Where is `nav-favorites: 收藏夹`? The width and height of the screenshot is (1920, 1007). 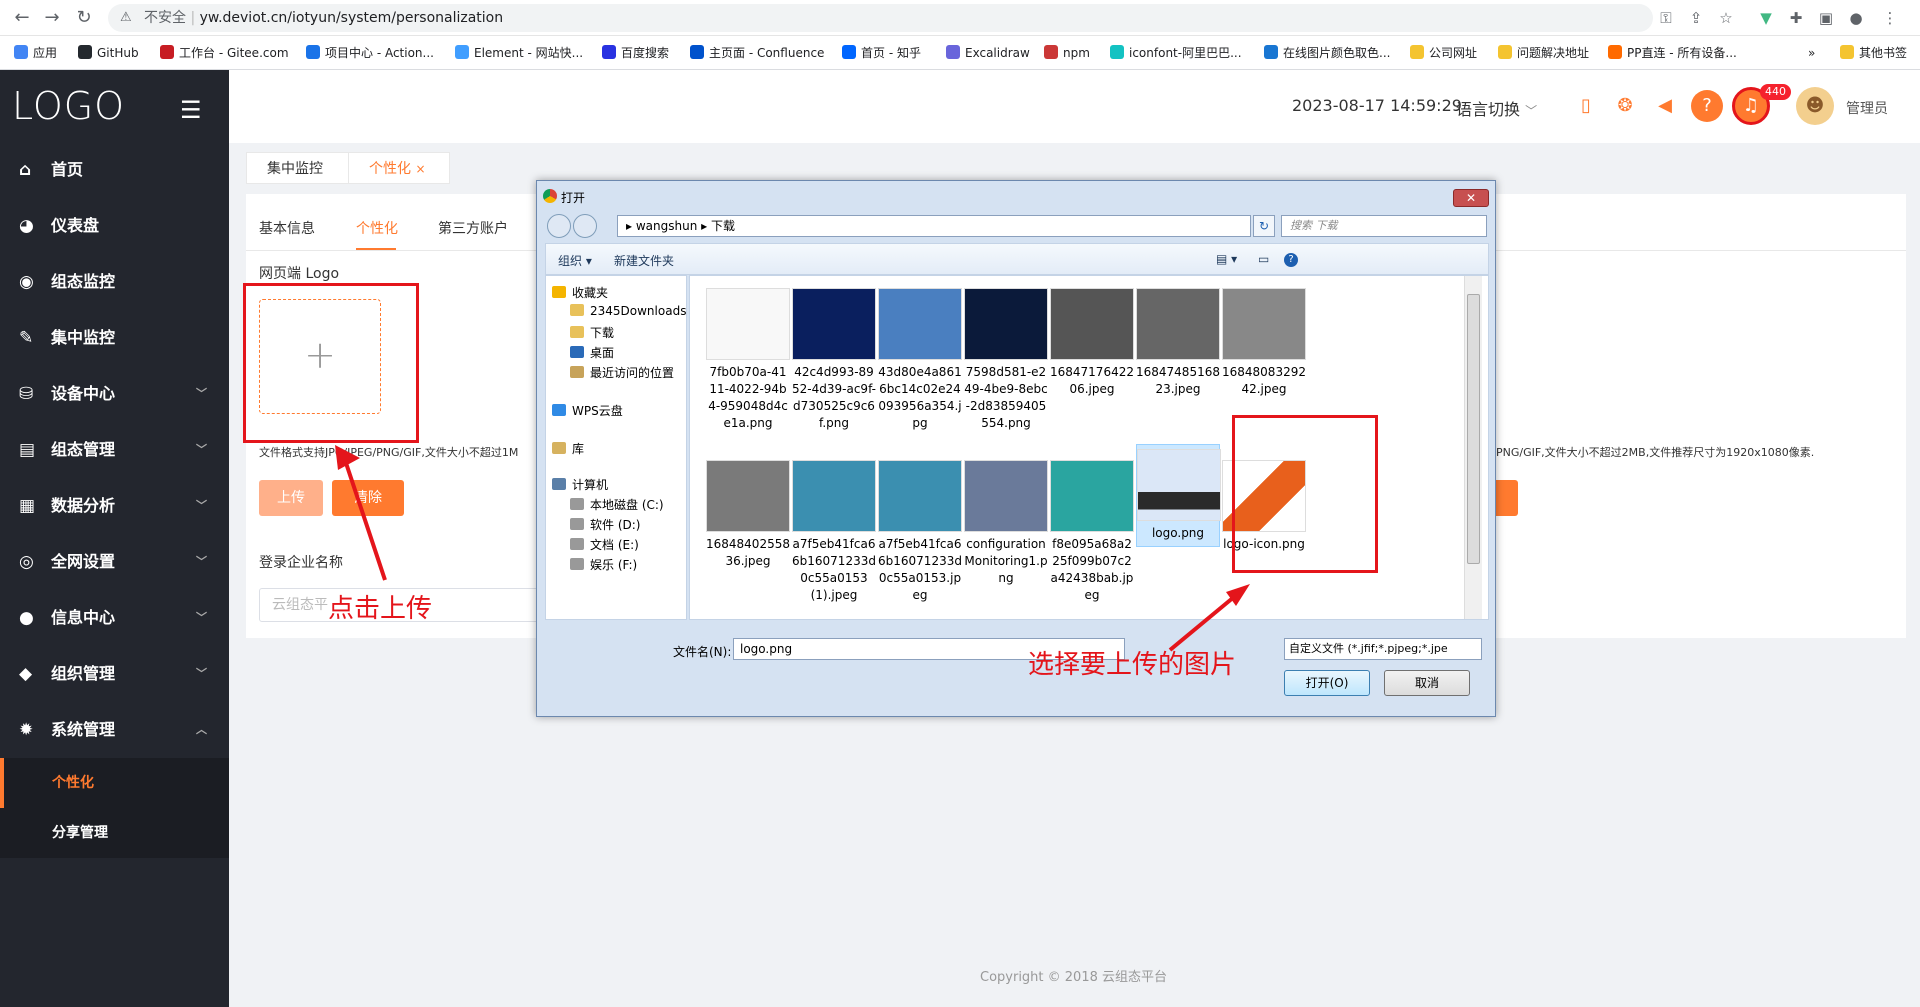
nav-favorites: 收藏夹 is located at coordinates (580, 292).